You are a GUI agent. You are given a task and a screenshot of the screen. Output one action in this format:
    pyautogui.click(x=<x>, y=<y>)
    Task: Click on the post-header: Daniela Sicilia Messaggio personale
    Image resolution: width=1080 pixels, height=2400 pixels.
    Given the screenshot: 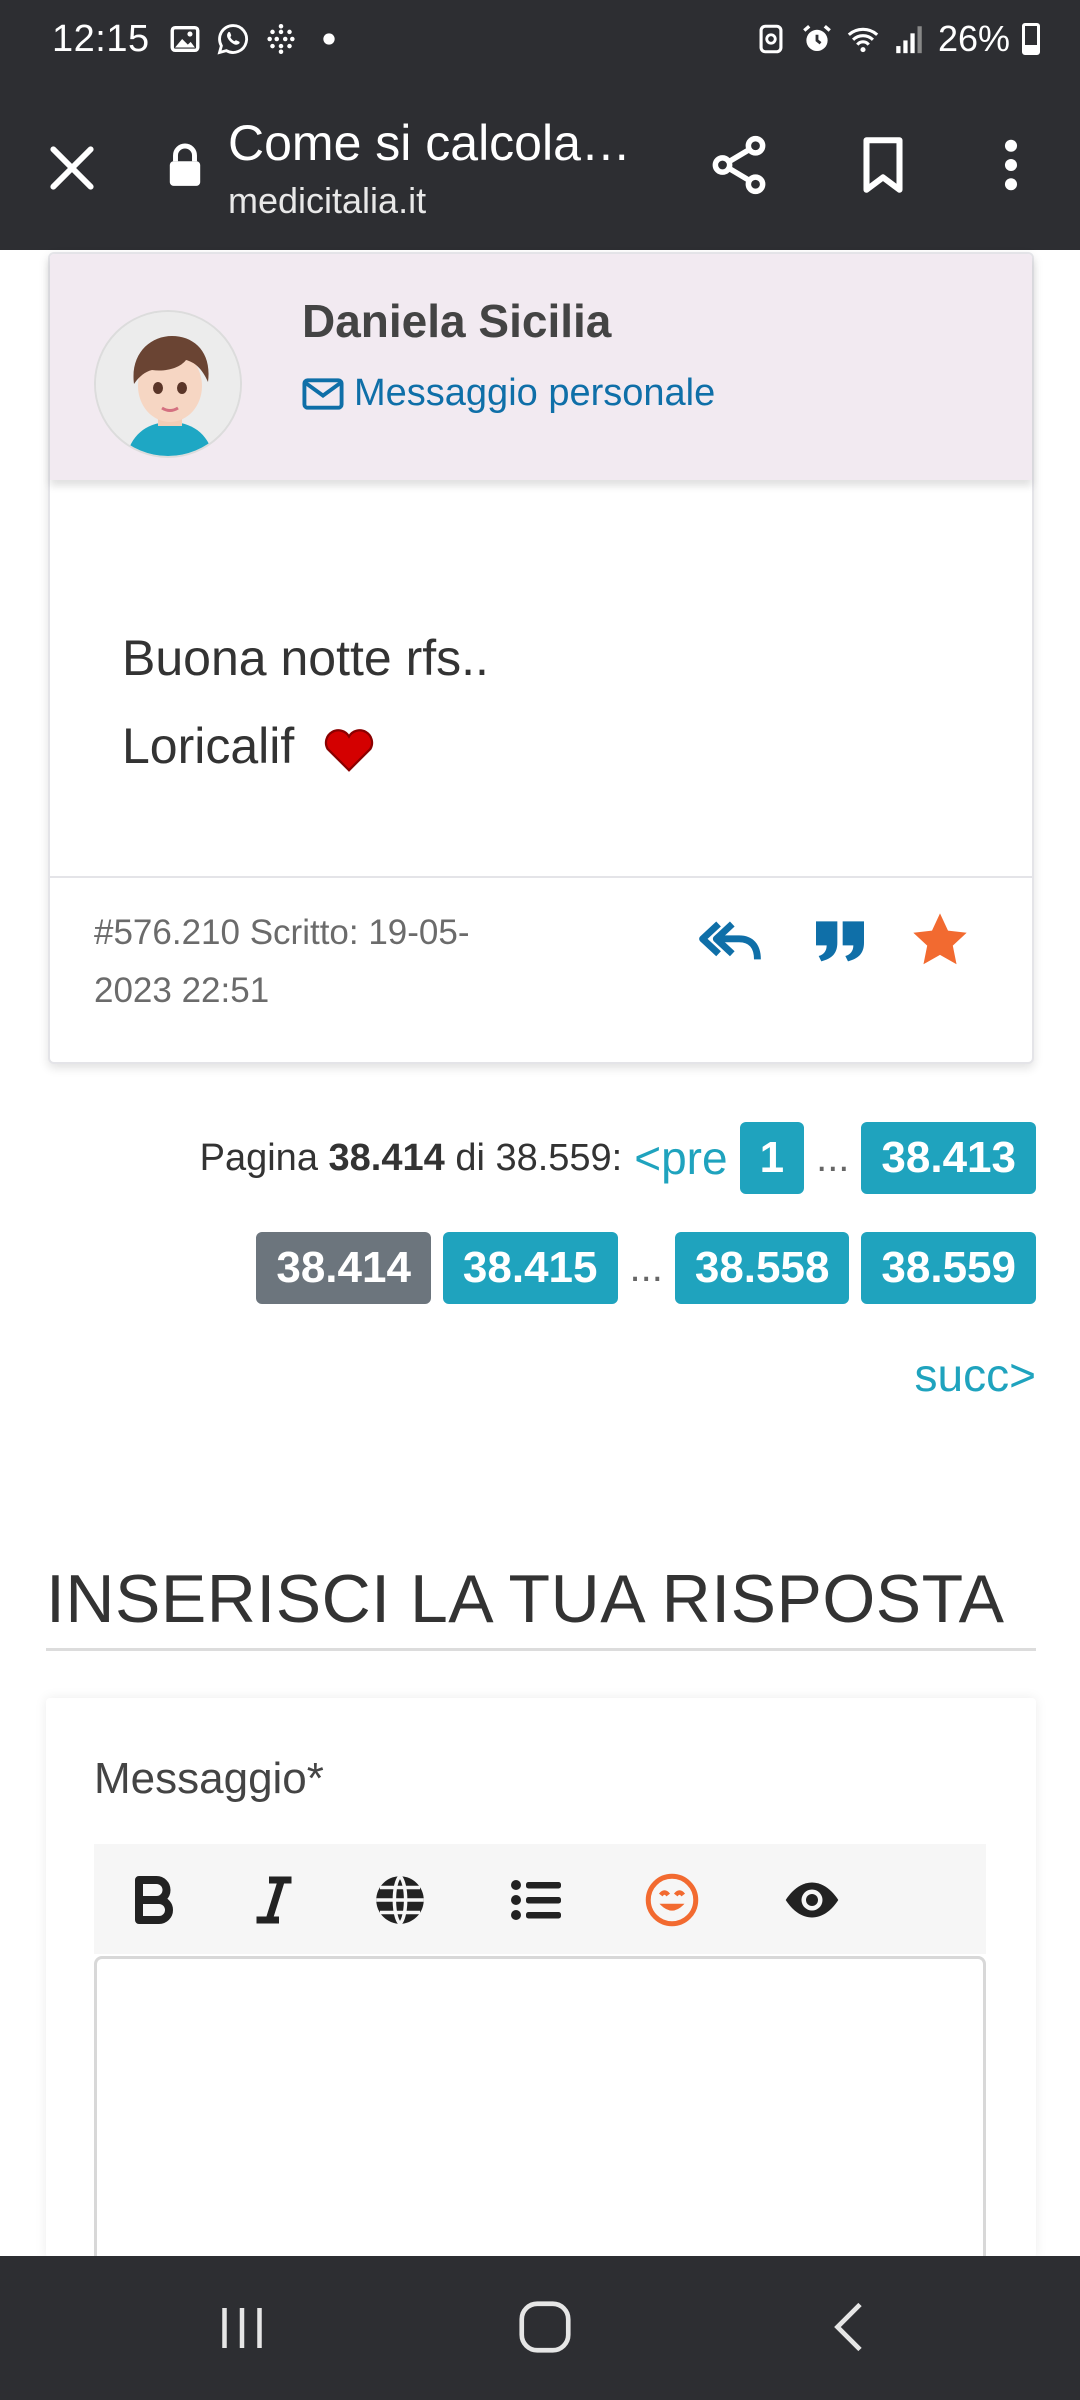 What is the action you would take?
    pyautogui.click(x=541, y=367)
    